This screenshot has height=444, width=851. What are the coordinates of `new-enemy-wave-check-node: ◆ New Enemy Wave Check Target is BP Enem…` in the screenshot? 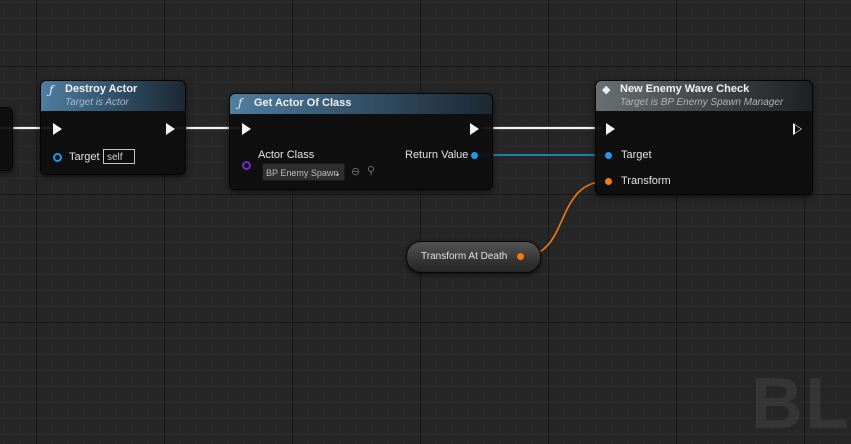 It's located at (704, 137).